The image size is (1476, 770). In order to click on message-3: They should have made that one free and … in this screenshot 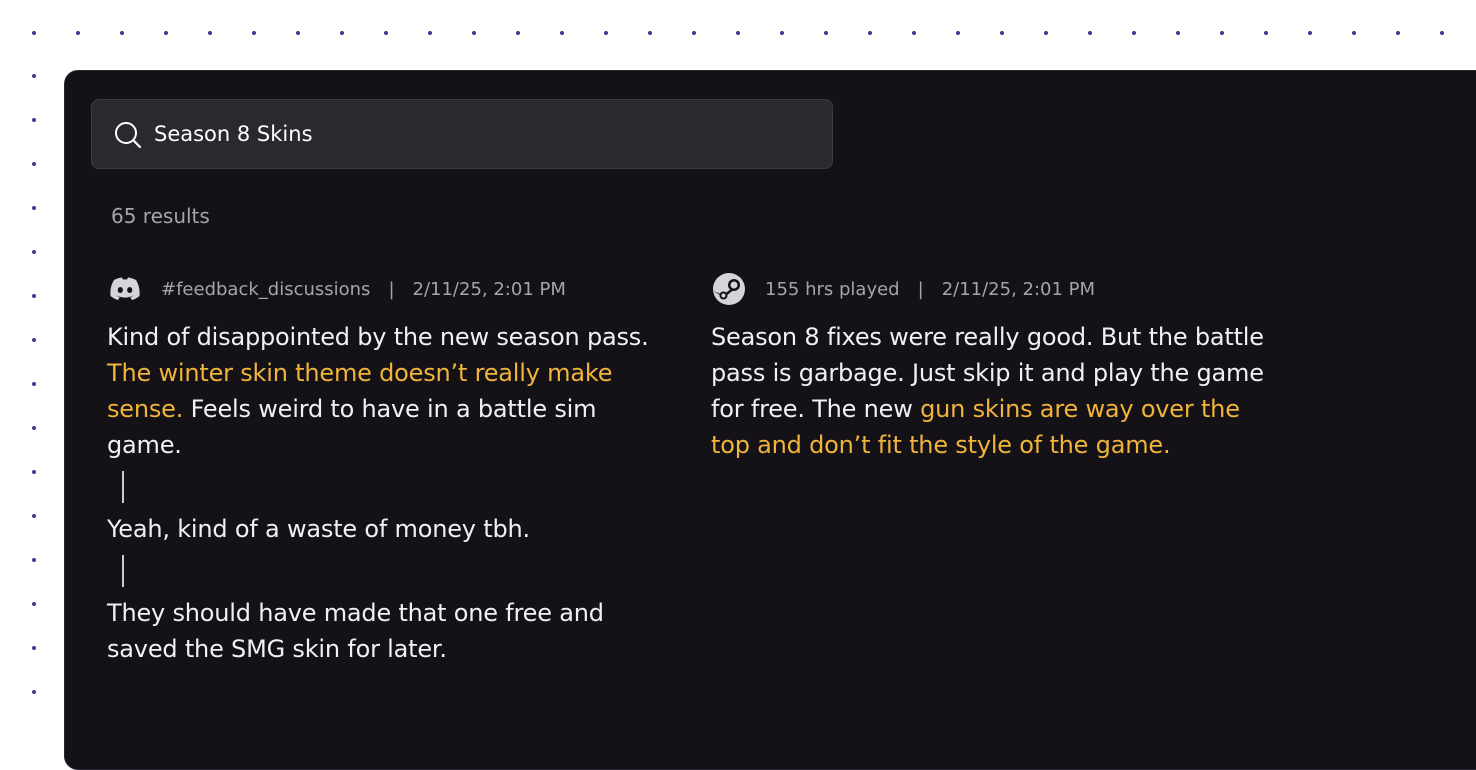, I will do `click(355, 631)`.